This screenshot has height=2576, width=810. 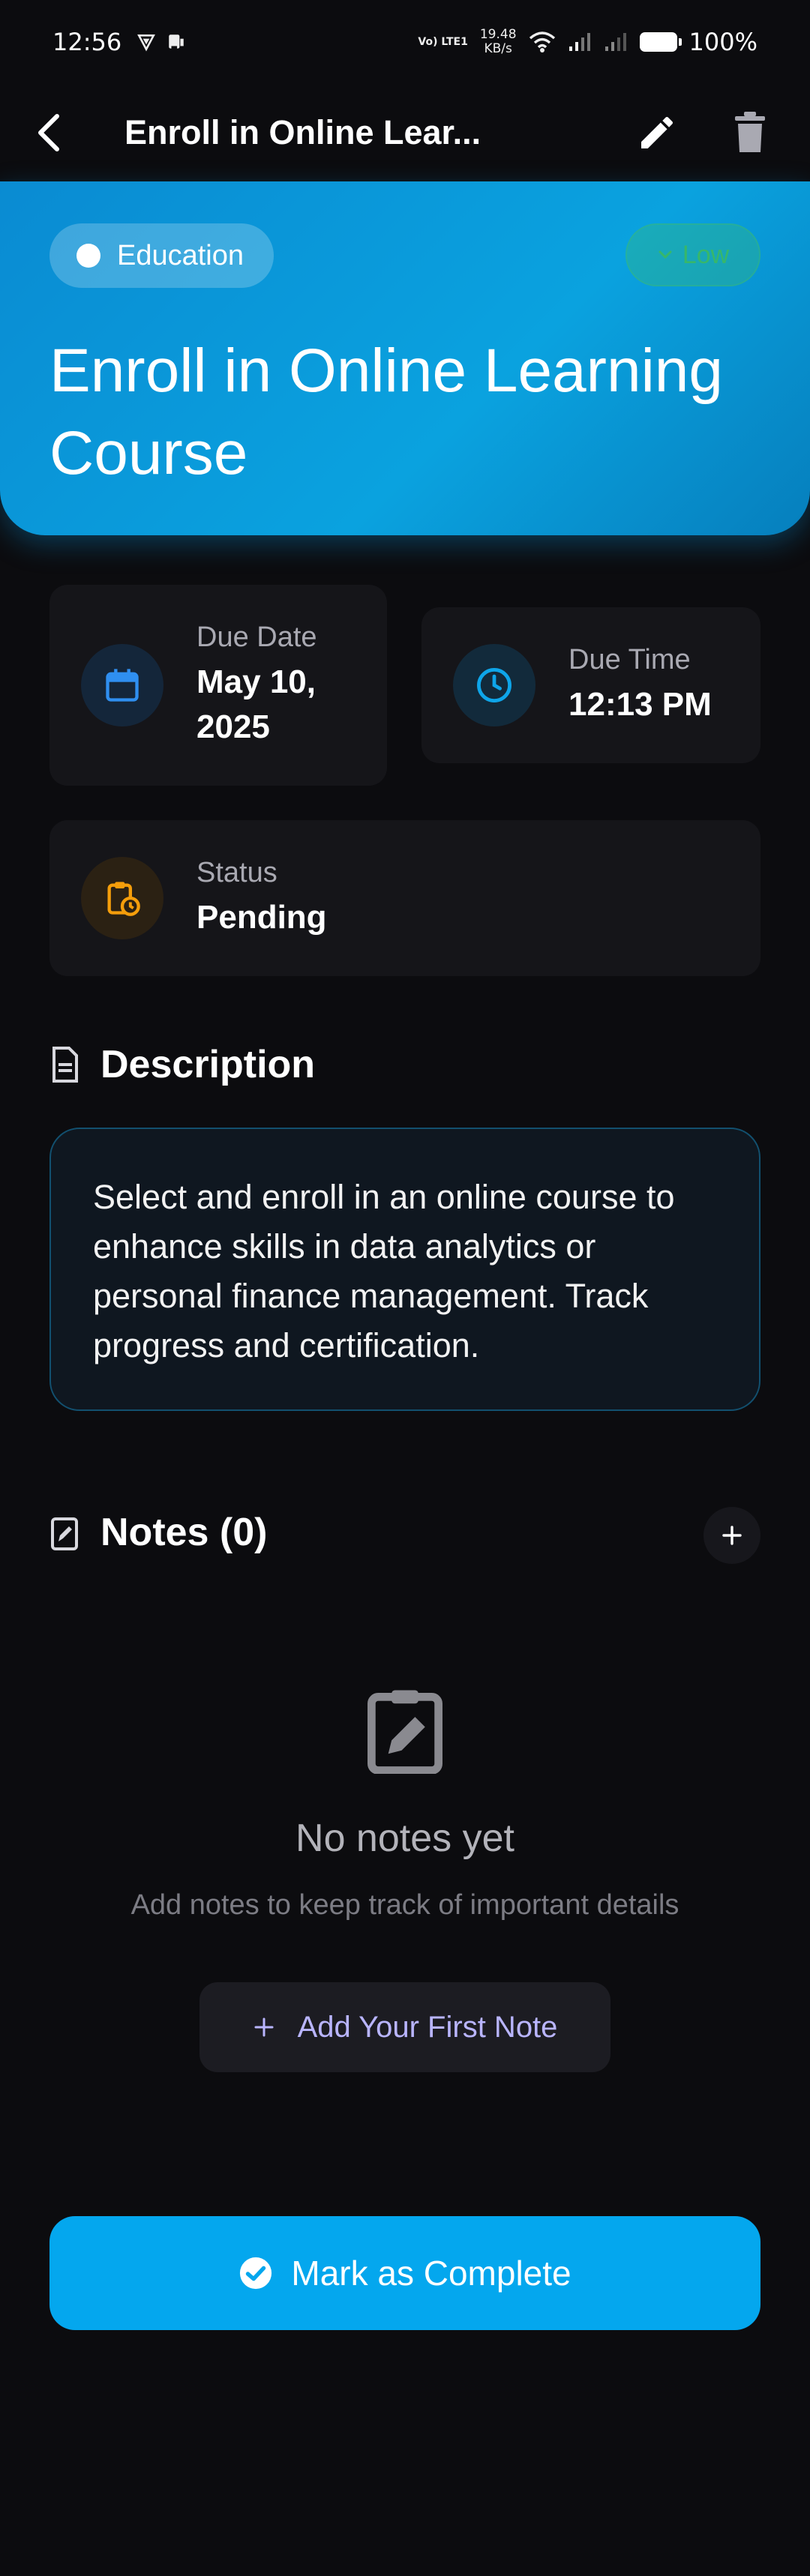 What do you see at coordinates (579, 42) in the screenshot?
I see `signal-sim1-icon` at bounding box center [579, 42].